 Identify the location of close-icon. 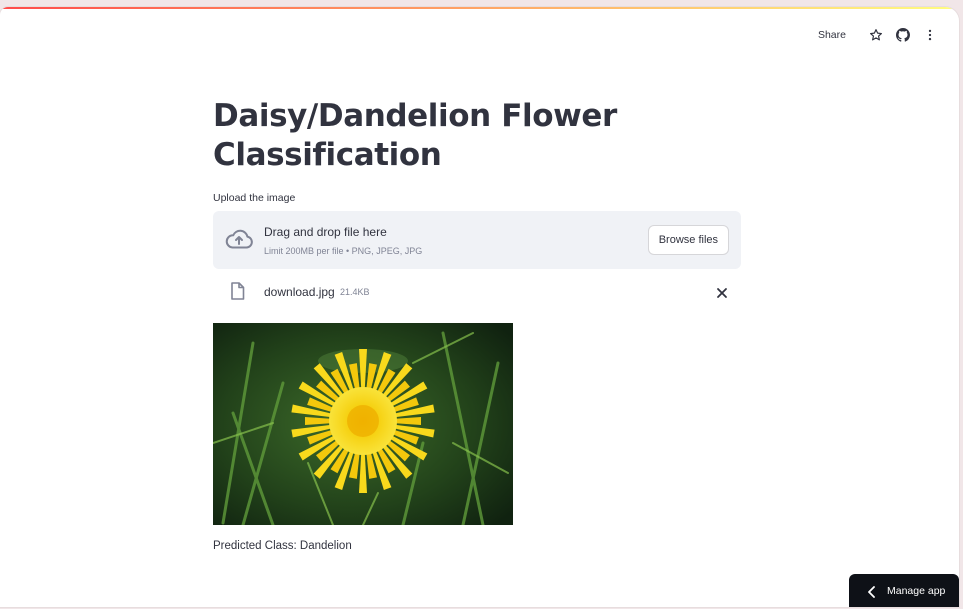
(722, 293).